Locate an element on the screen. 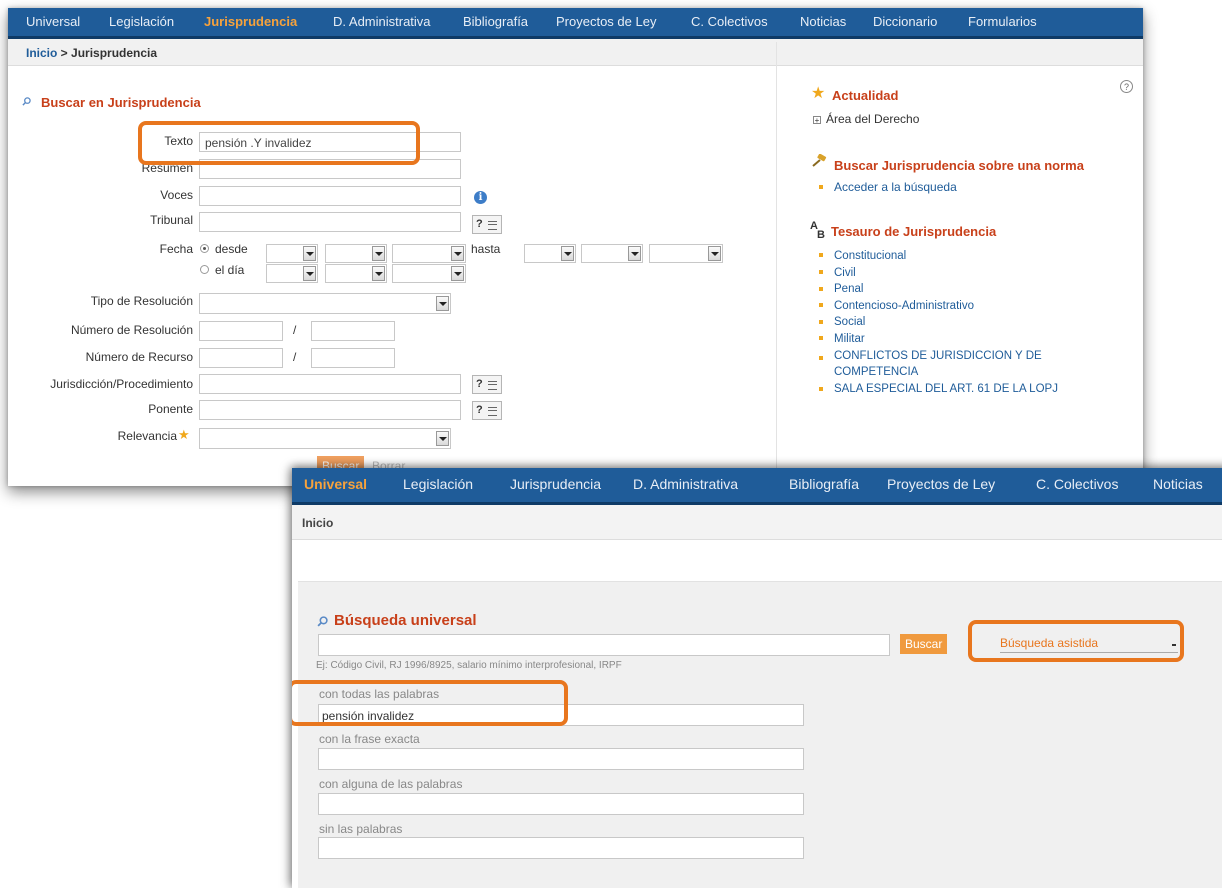 The image size is (1222, 888). thesaurus-icon-b: B is located at coordinates (821, 235).